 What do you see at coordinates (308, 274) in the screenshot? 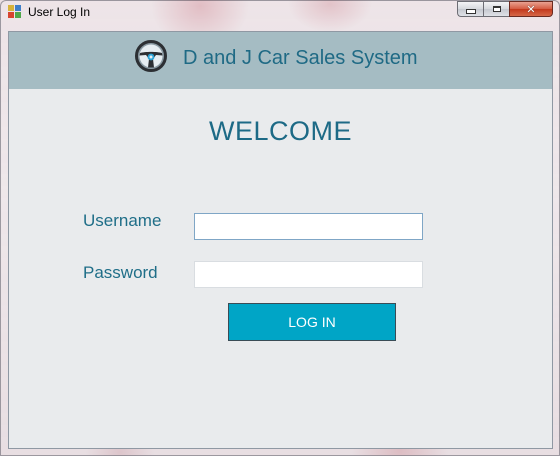
I see `password-input` at bounding box center [308, 274].